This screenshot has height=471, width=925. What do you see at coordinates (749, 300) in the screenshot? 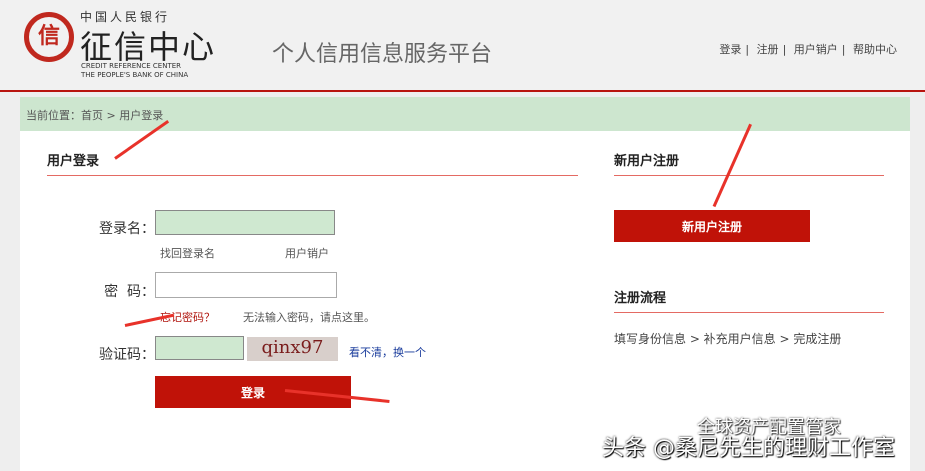
I see `flow-title: 注册流程` at bounding box center [749, 300].